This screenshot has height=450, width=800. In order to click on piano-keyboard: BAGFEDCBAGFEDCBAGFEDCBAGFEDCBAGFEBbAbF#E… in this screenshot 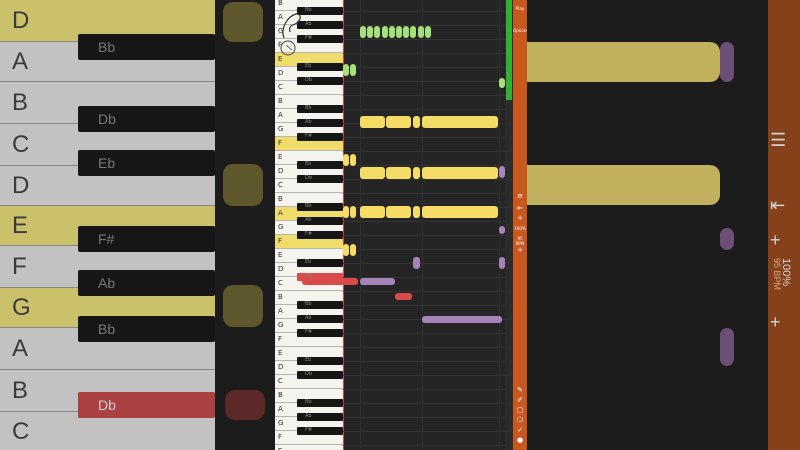, I will do `click(309, 225)`.